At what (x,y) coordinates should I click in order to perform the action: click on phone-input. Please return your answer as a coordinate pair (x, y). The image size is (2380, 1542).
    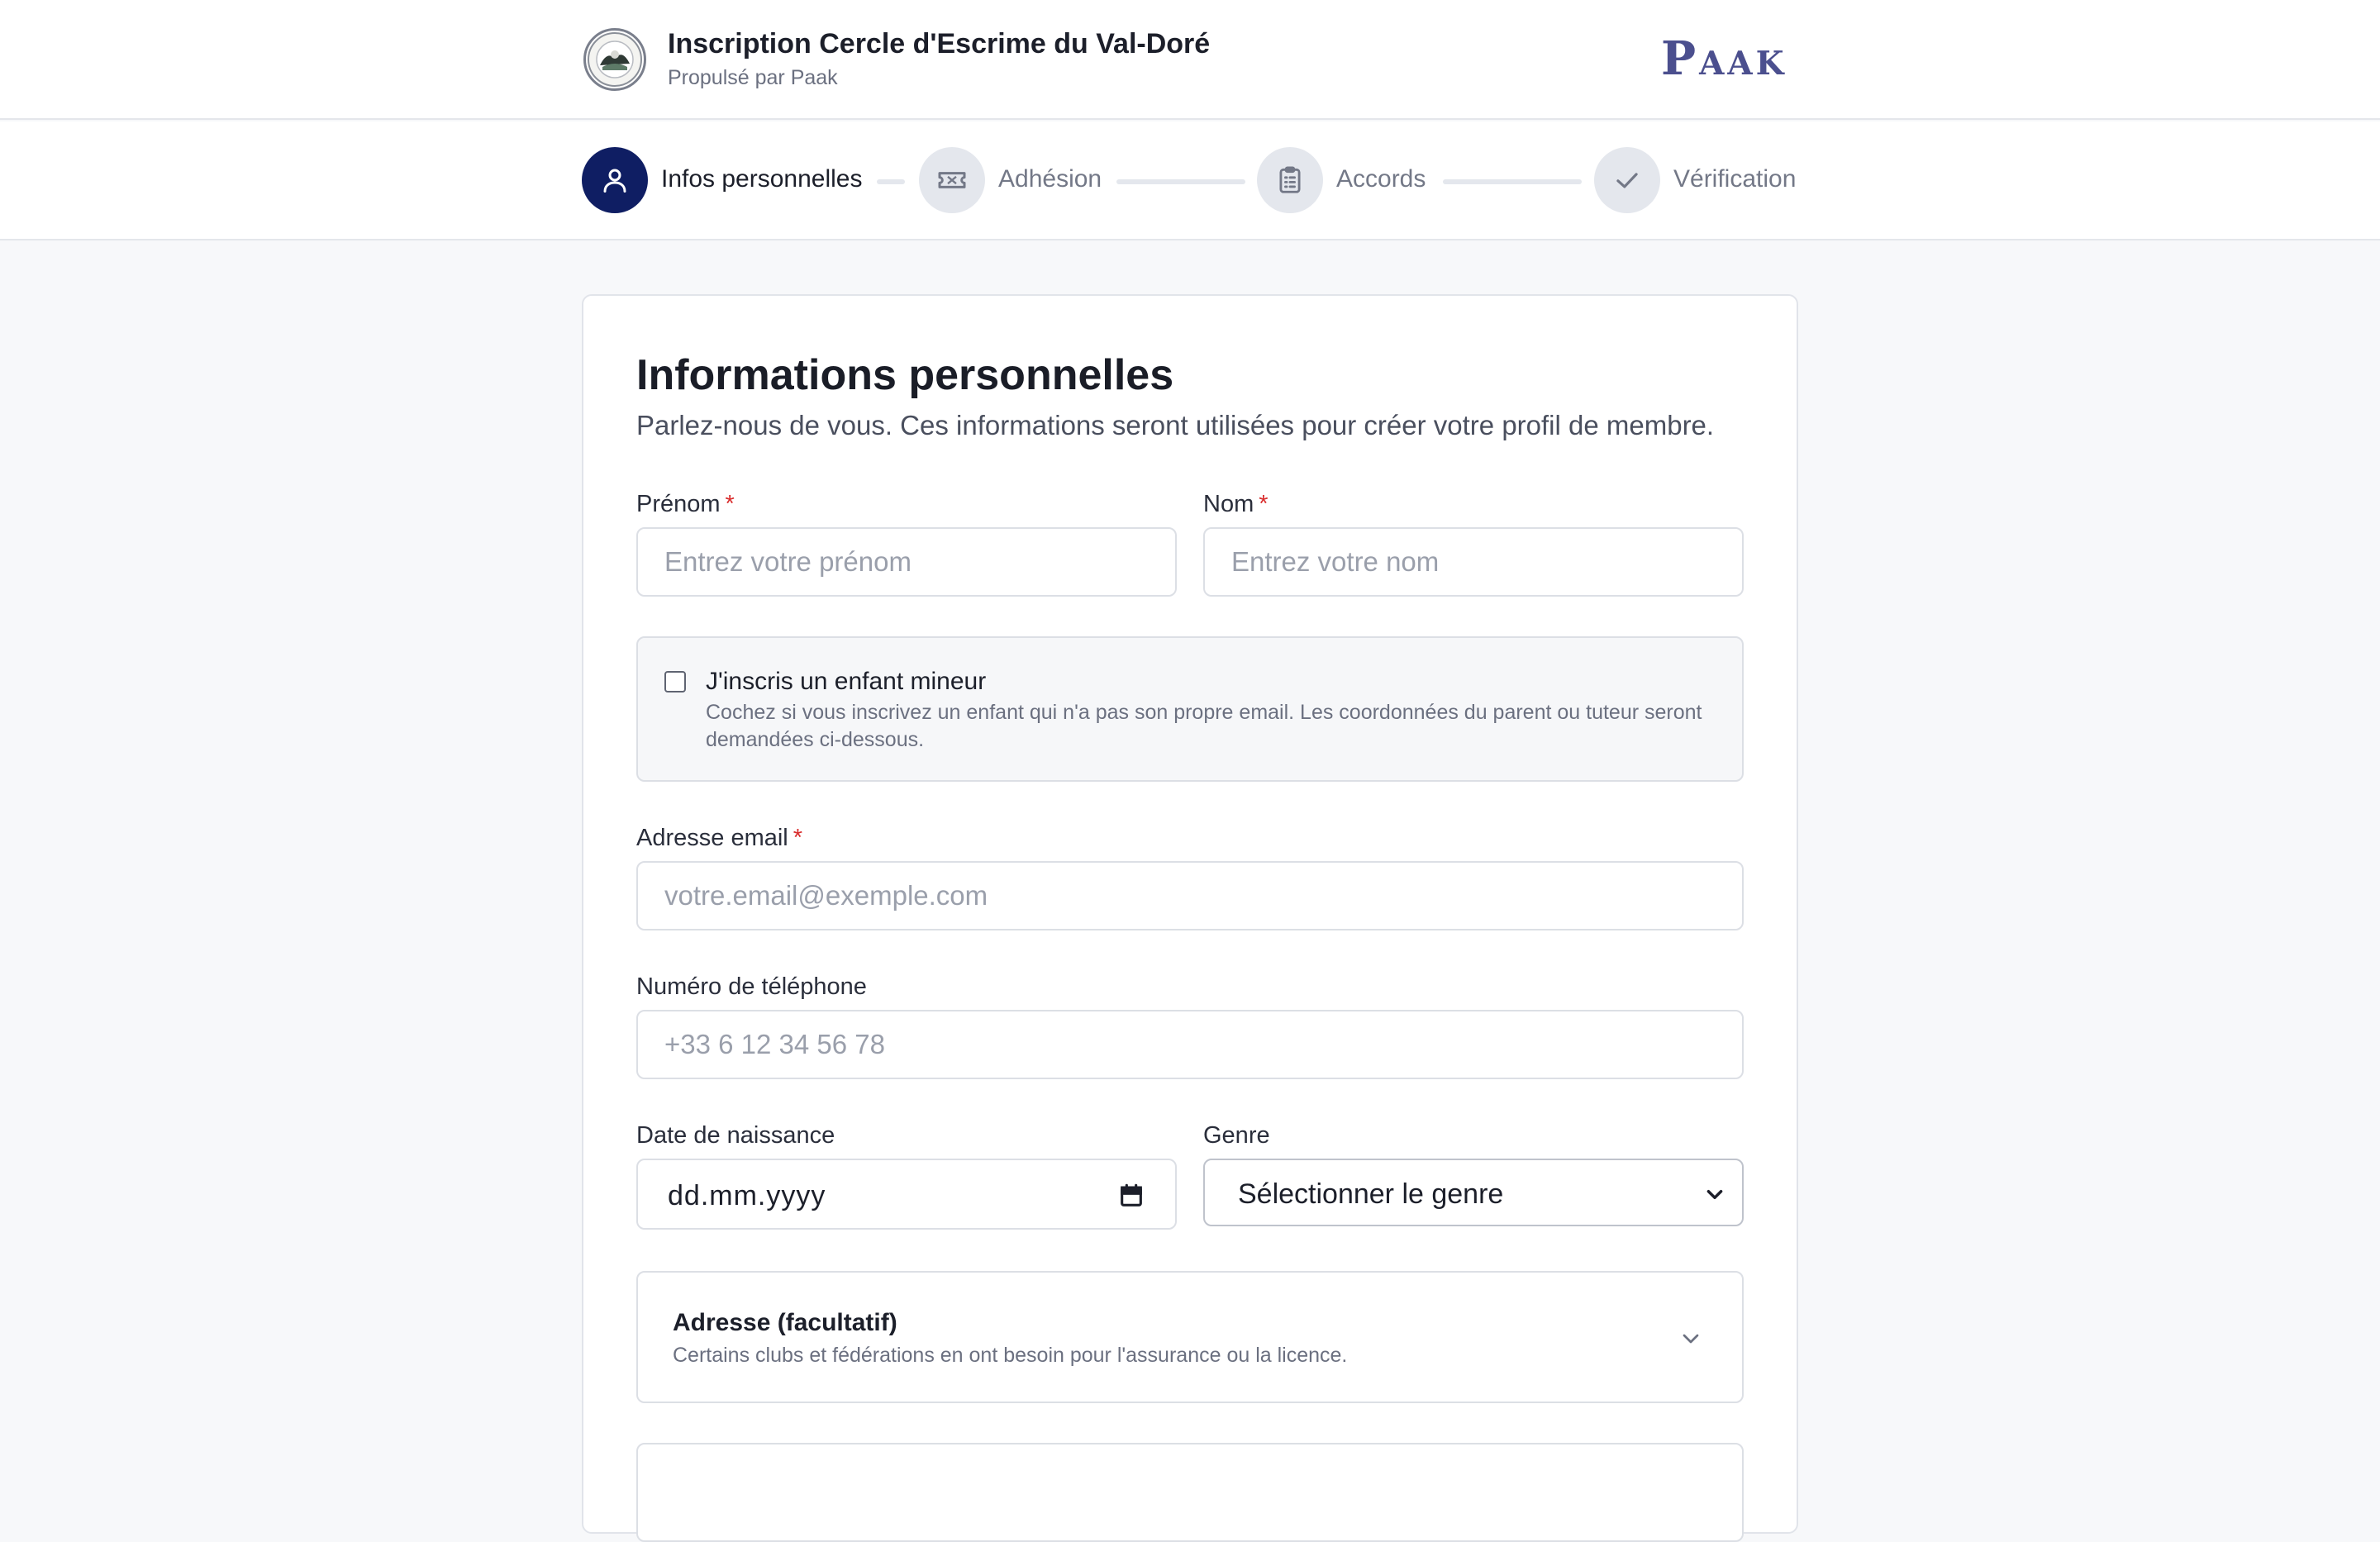
    Looking at the image, I should click on (1190, 1044).